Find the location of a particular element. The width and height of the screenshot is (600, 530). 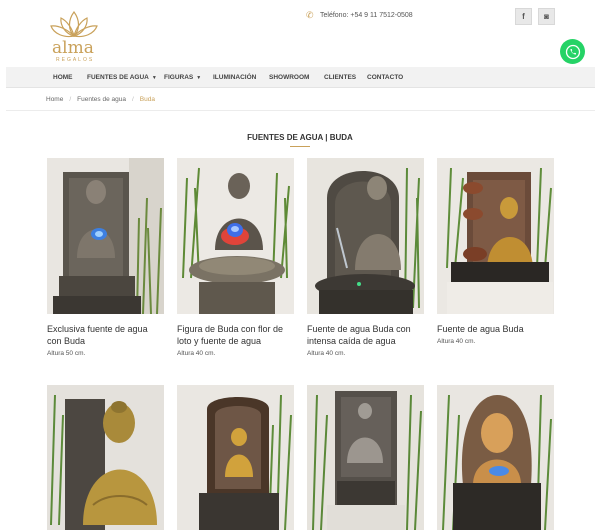

product-name: Fuente de agua Buda is located at coordinates (495, 329).